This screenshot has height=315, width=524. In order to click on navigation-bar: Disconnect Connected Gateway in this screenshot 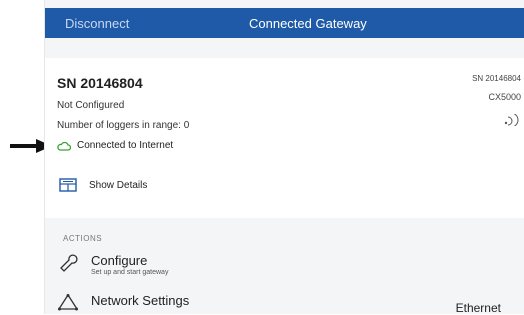, I will do `click(284, 23)`.